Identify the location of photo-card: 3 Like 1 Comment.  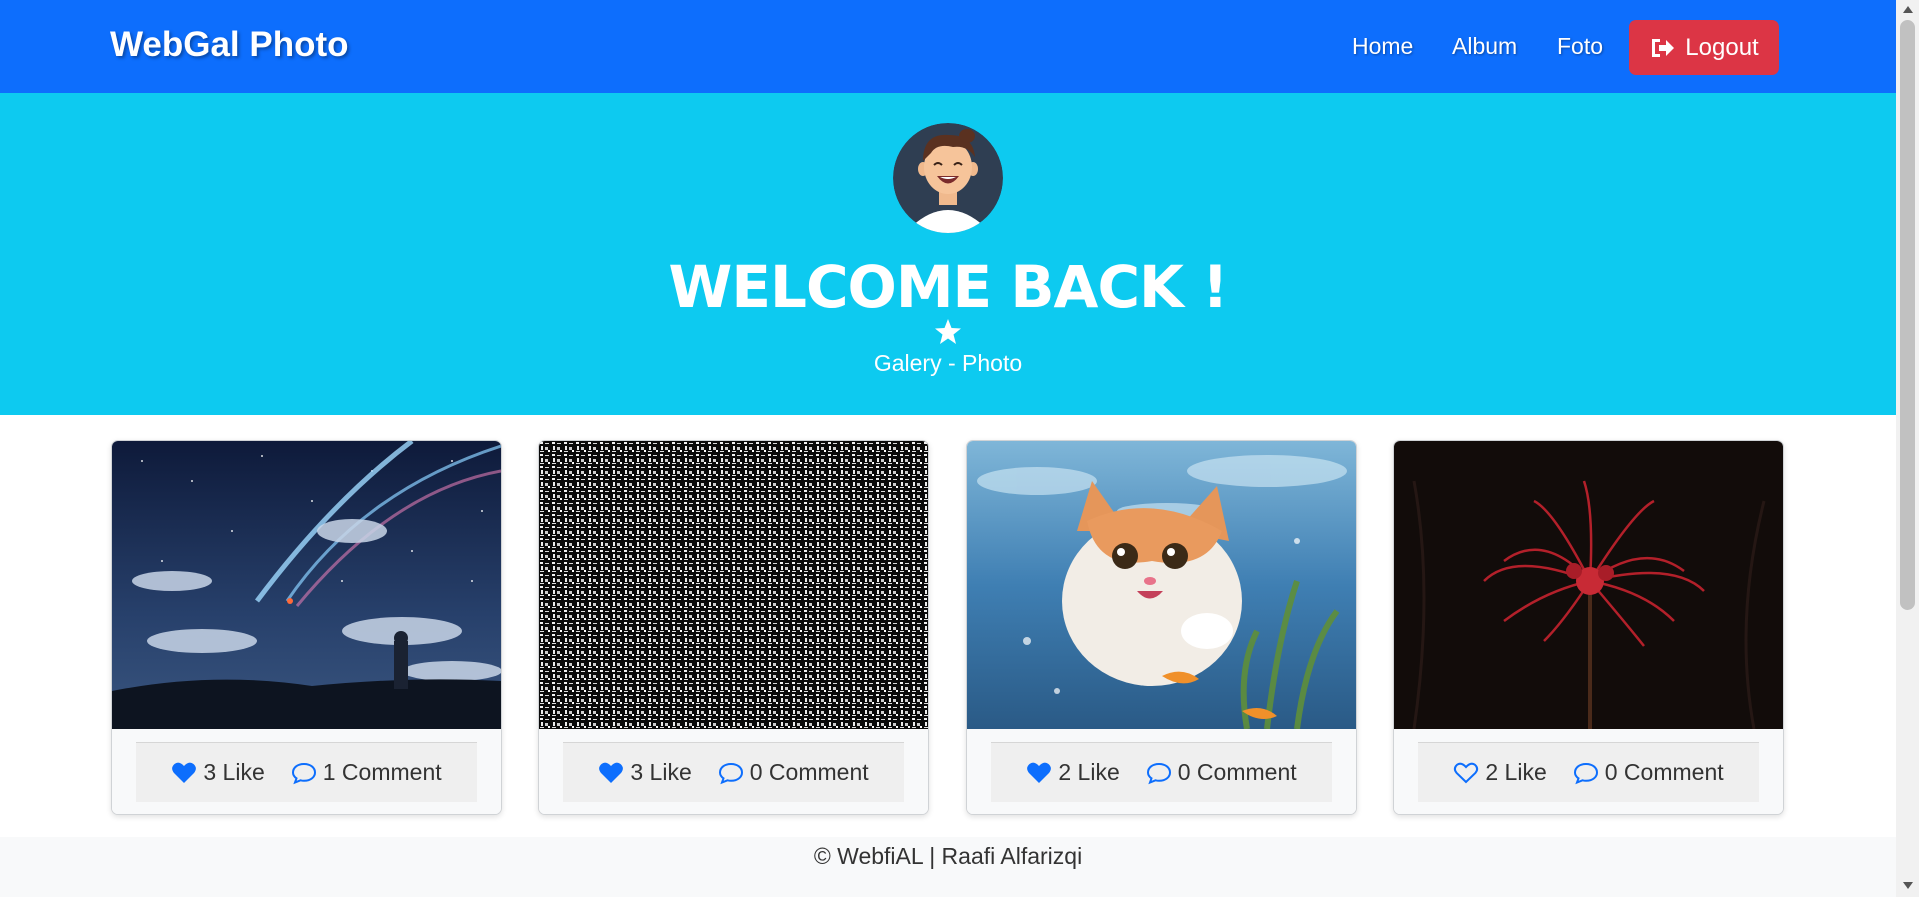
(306, 627).